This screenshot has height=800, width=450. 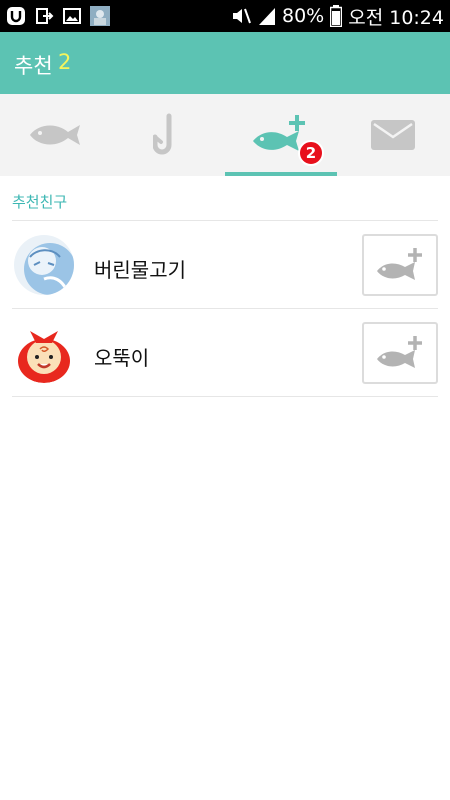 I want to click on tab-hook, so click(x=168, y=135).